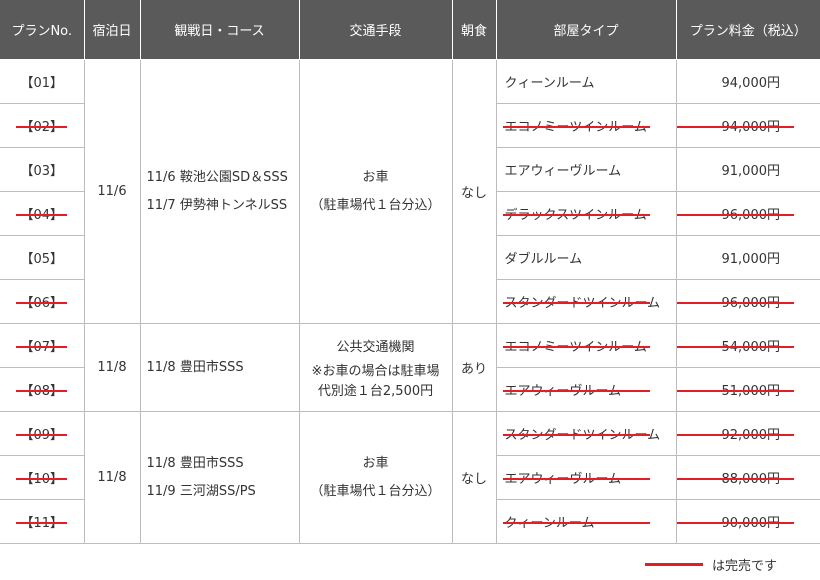  Describe the element at coordinates (42, 30) in the screenshot. I see `header-plan-no: プランNo.` at that location.